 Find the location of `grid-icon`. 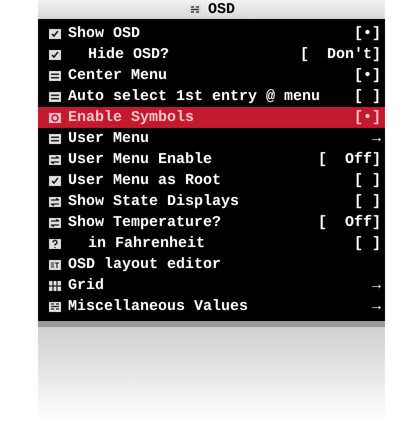

grid-icon is located at coordinates (55, 286).